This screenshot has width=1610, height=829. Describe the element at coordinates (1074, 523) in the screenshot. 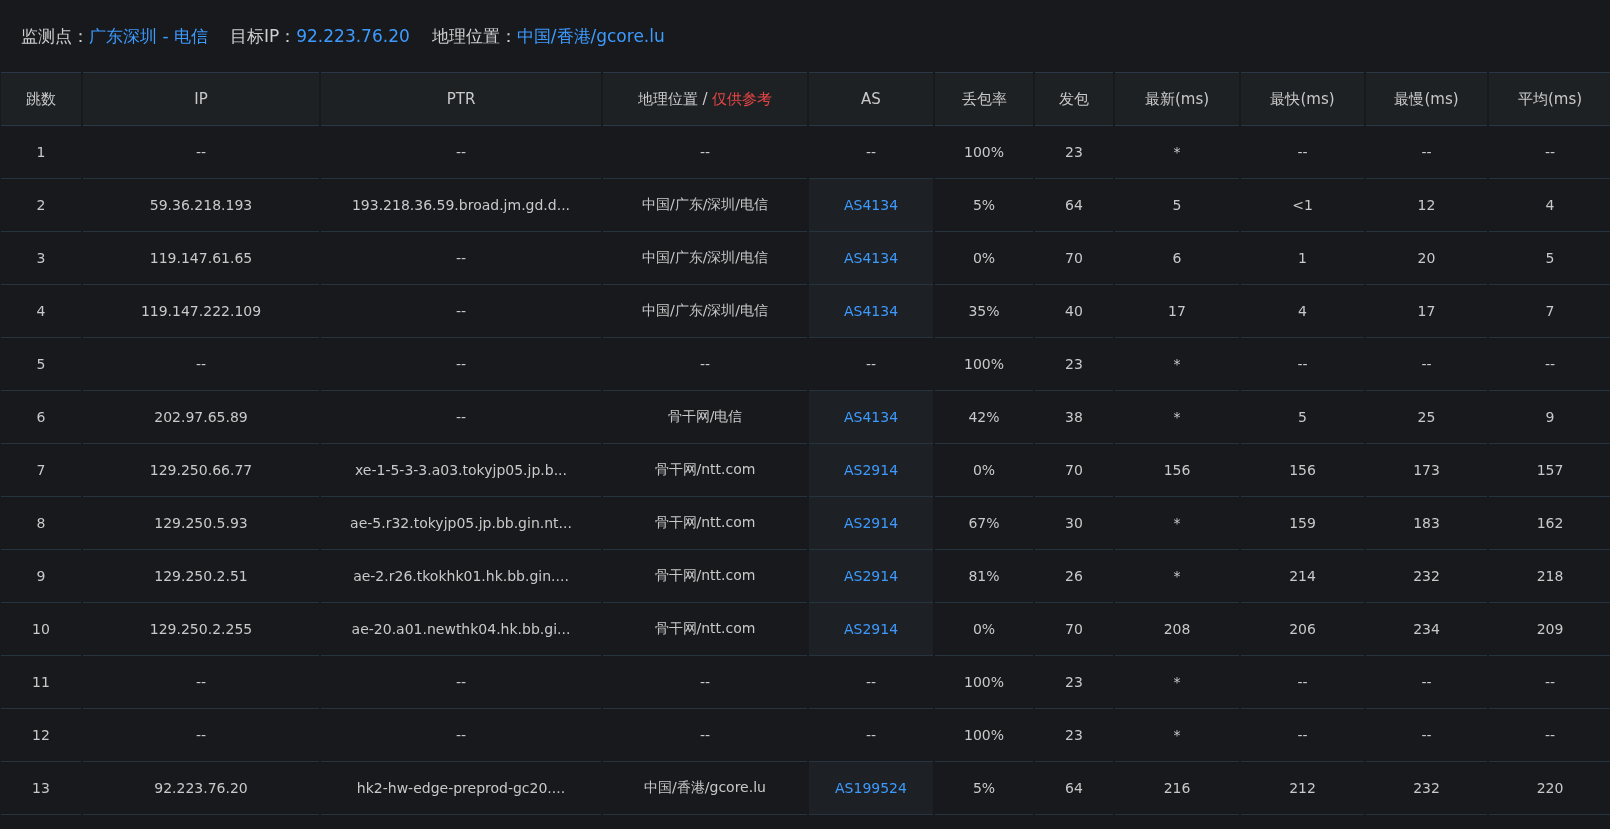

I see `sent-cell: 30` at that location.